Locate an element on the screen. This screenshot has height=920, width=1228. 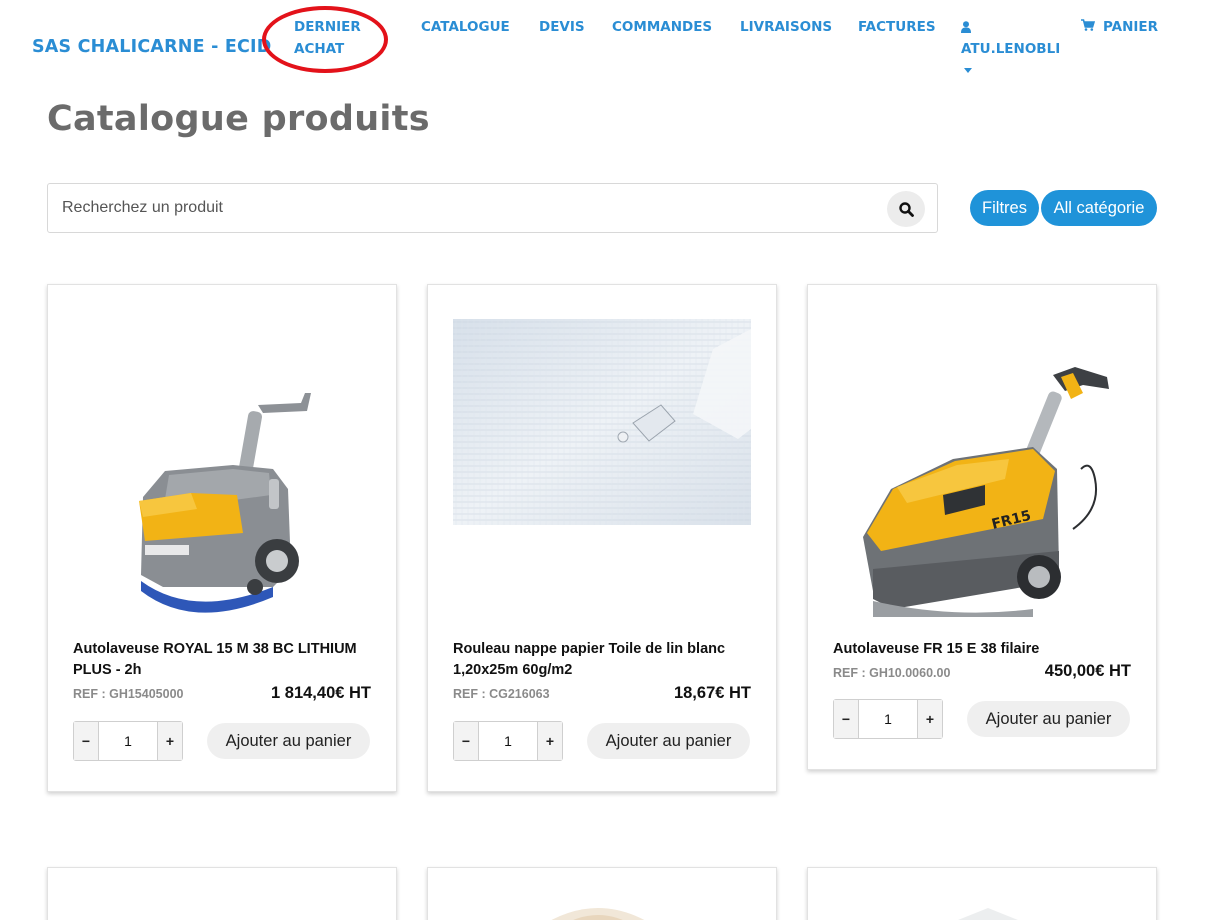
nav-user-menu: ATU.LENOBLI is located at coordinates (1010, 44).